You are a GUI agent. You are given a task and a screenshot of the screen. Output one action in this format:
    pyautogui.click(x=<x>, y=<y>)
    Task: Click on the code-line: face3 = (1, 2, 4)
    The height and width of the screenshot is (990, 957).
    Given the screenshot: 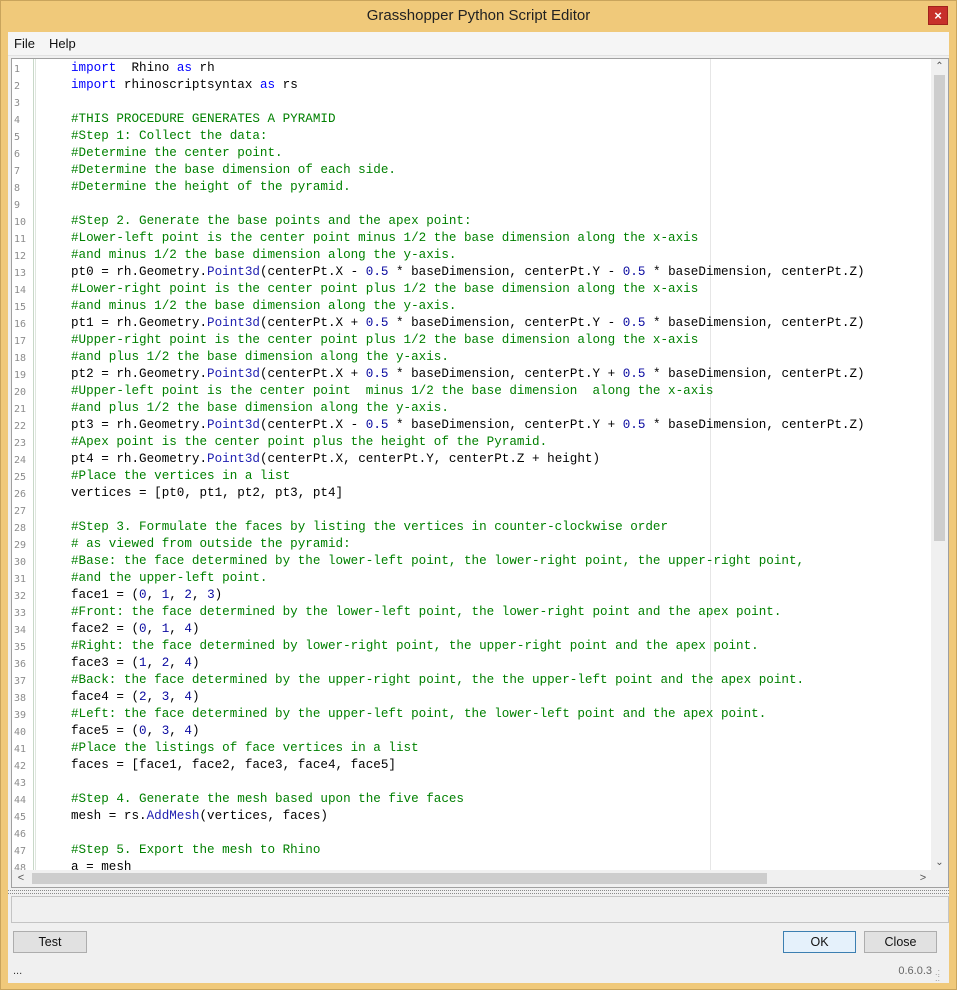 What is the action you would take?
    pyautogui.click(x=135, y=663)
    